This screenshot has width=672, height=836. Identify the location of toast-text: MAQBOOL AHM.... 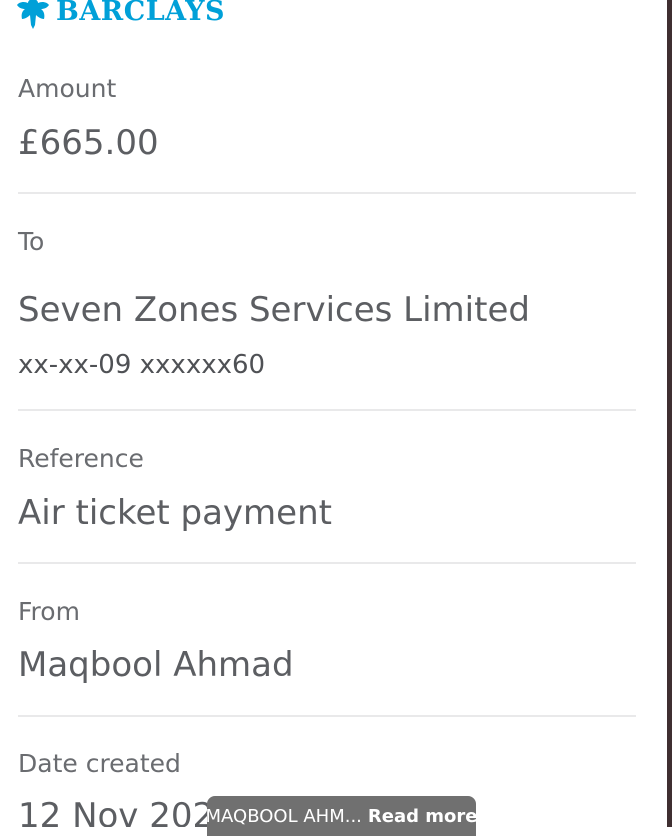
(284, 816).